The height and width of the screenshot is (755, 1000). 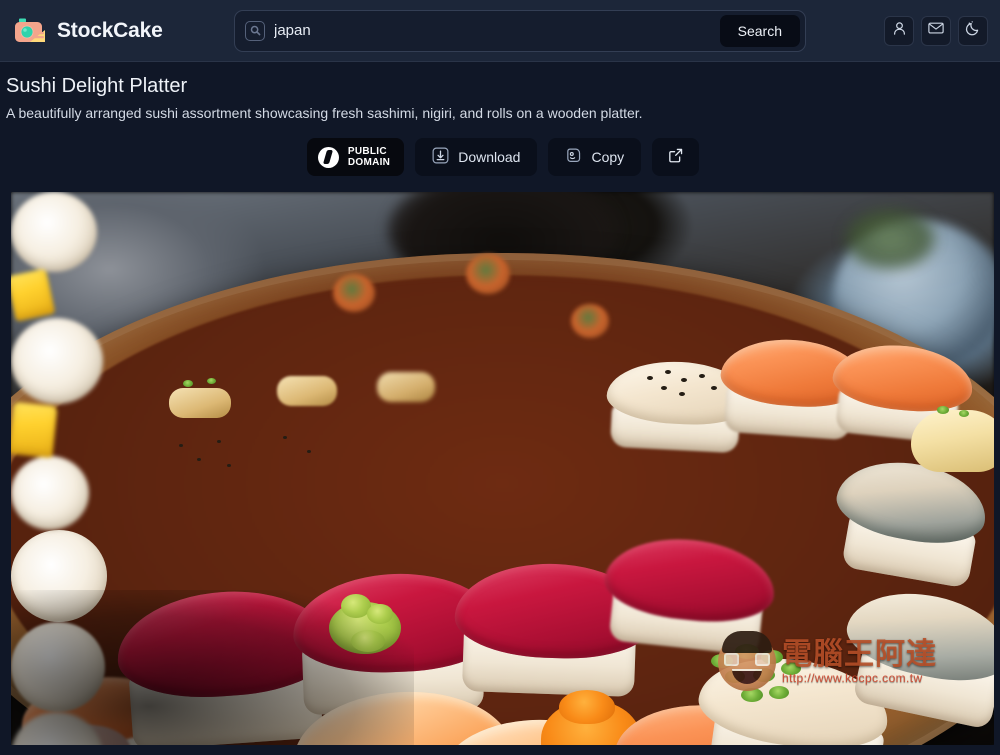 I want to click on cc-zero-icon, so click(x=328, y=157).